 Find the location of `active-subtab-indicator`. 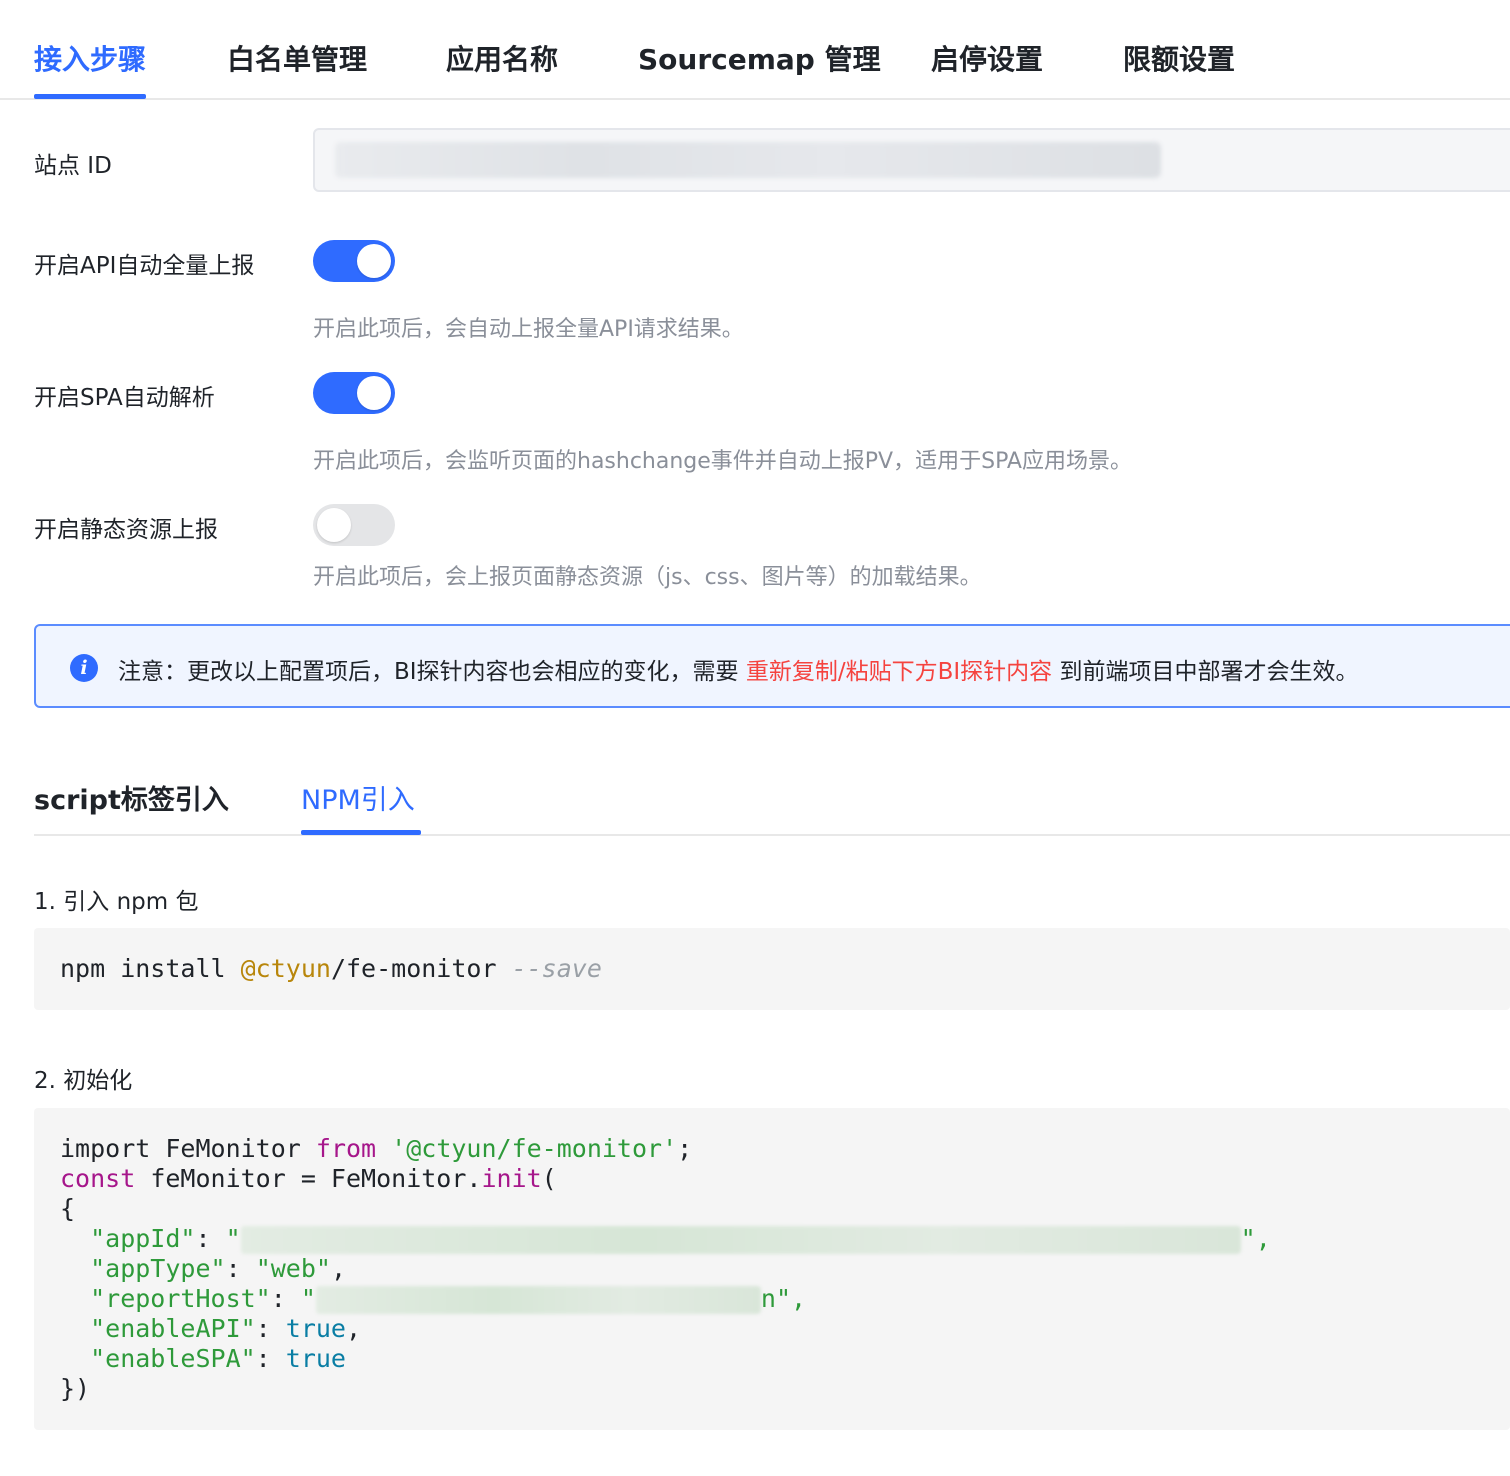

active-subtab-indicator is located at coordinates (361, 832).